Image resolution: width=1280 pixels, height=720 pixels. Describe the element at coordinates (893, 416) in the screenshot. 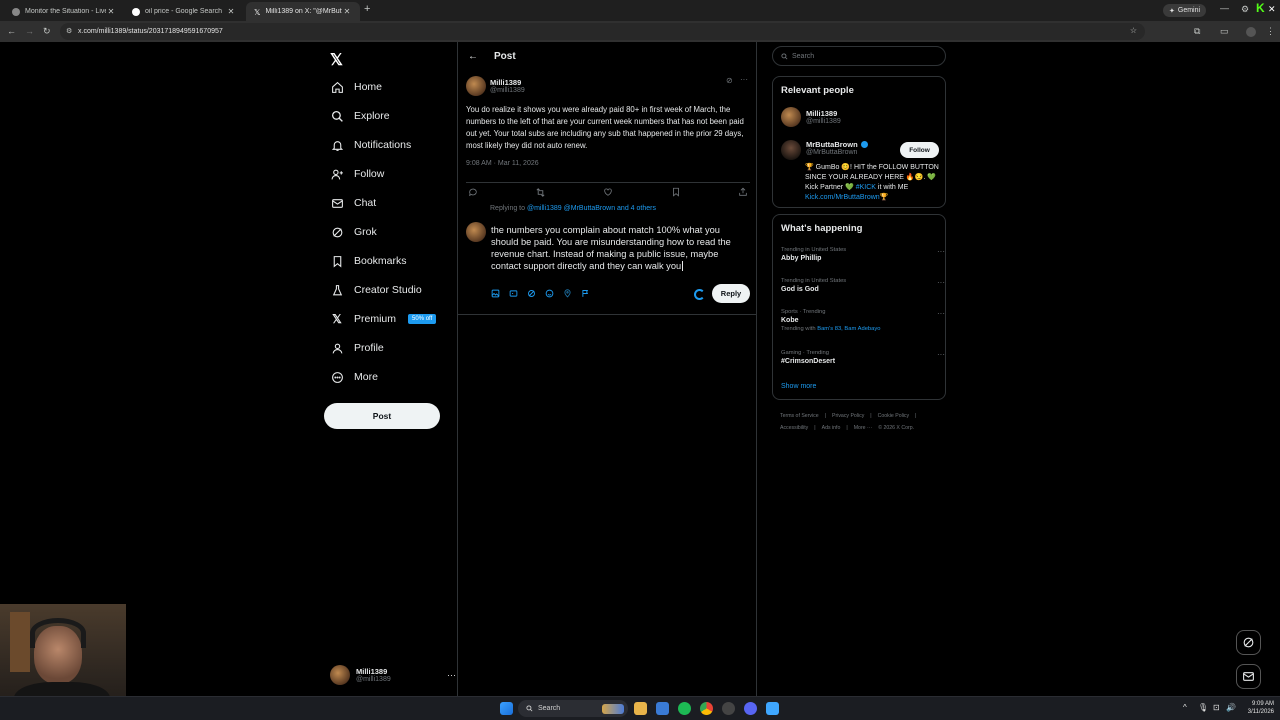

I see `footer-link: Cookie Policy` at that location.